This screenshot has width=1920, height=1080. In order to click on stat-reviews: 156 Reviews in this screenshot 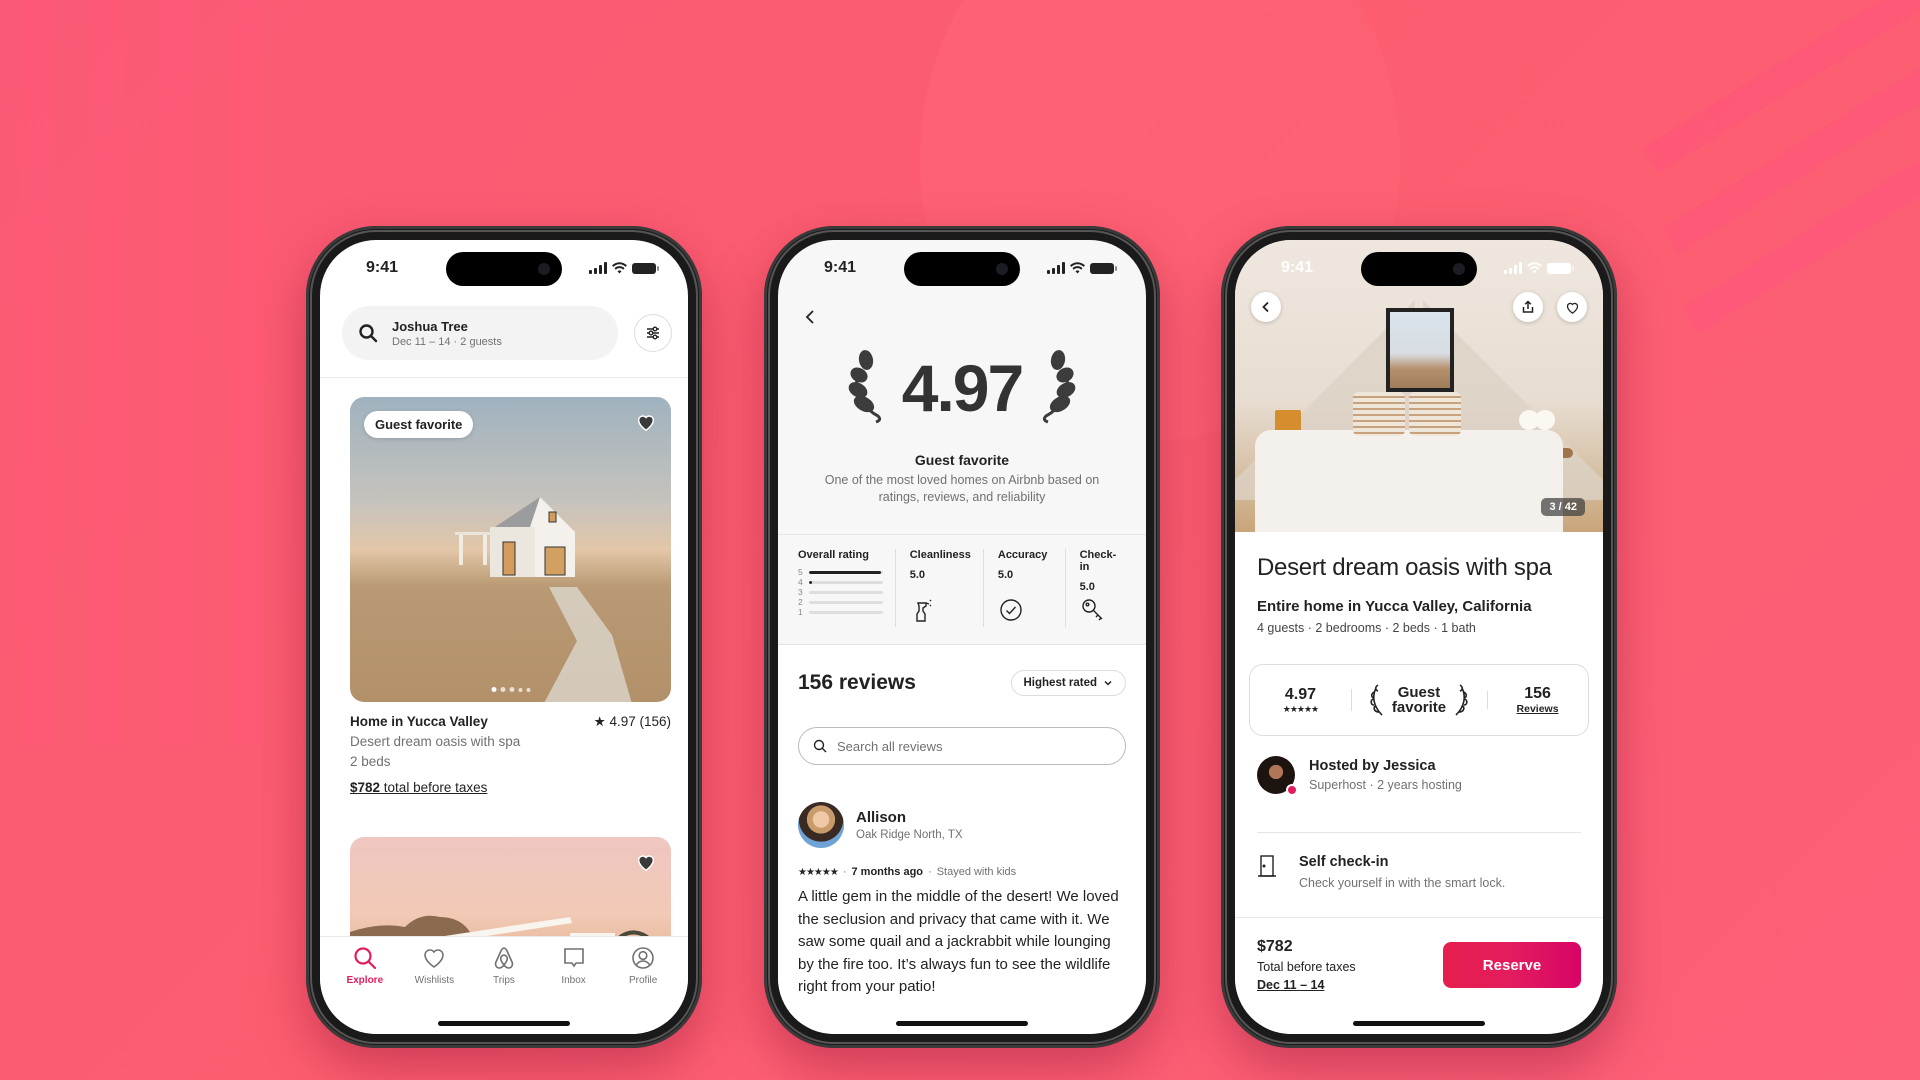, I will do `click(1537, 700)`.